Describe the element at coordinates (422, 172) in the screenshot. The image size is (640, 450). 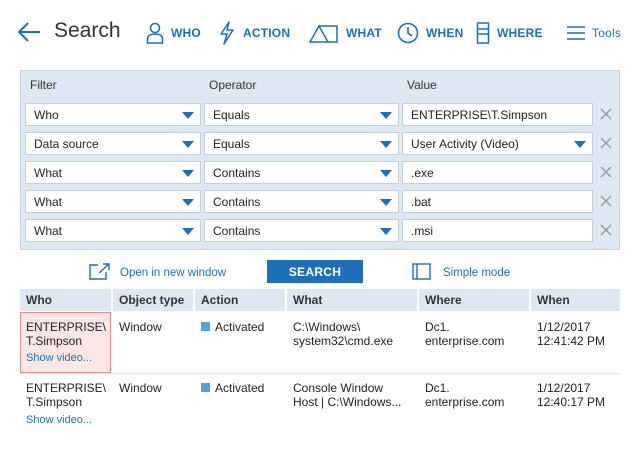
I see `value-field-text: .exe` at that location.